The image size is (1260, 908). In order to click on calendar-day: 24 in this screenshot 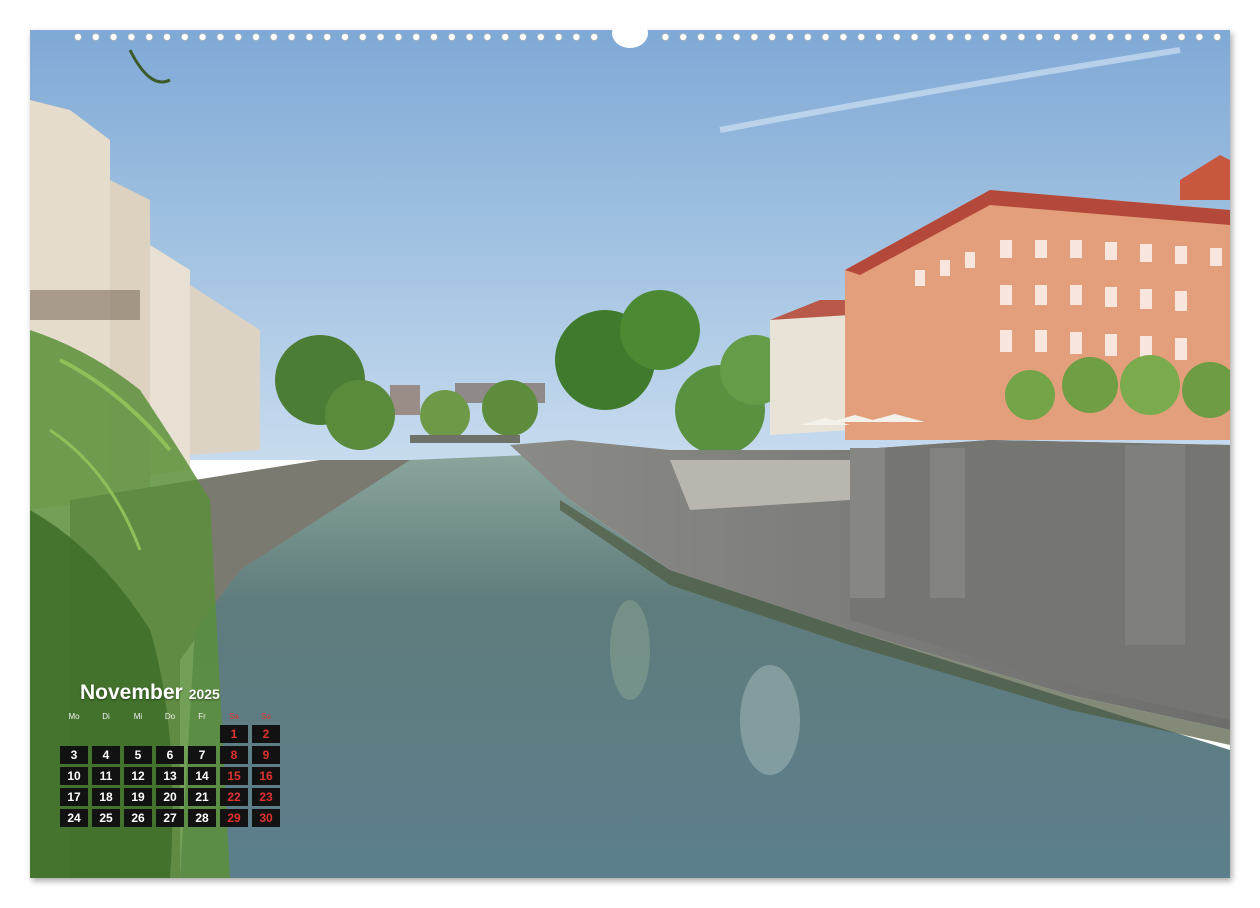, I will do `click(74, 818)`.